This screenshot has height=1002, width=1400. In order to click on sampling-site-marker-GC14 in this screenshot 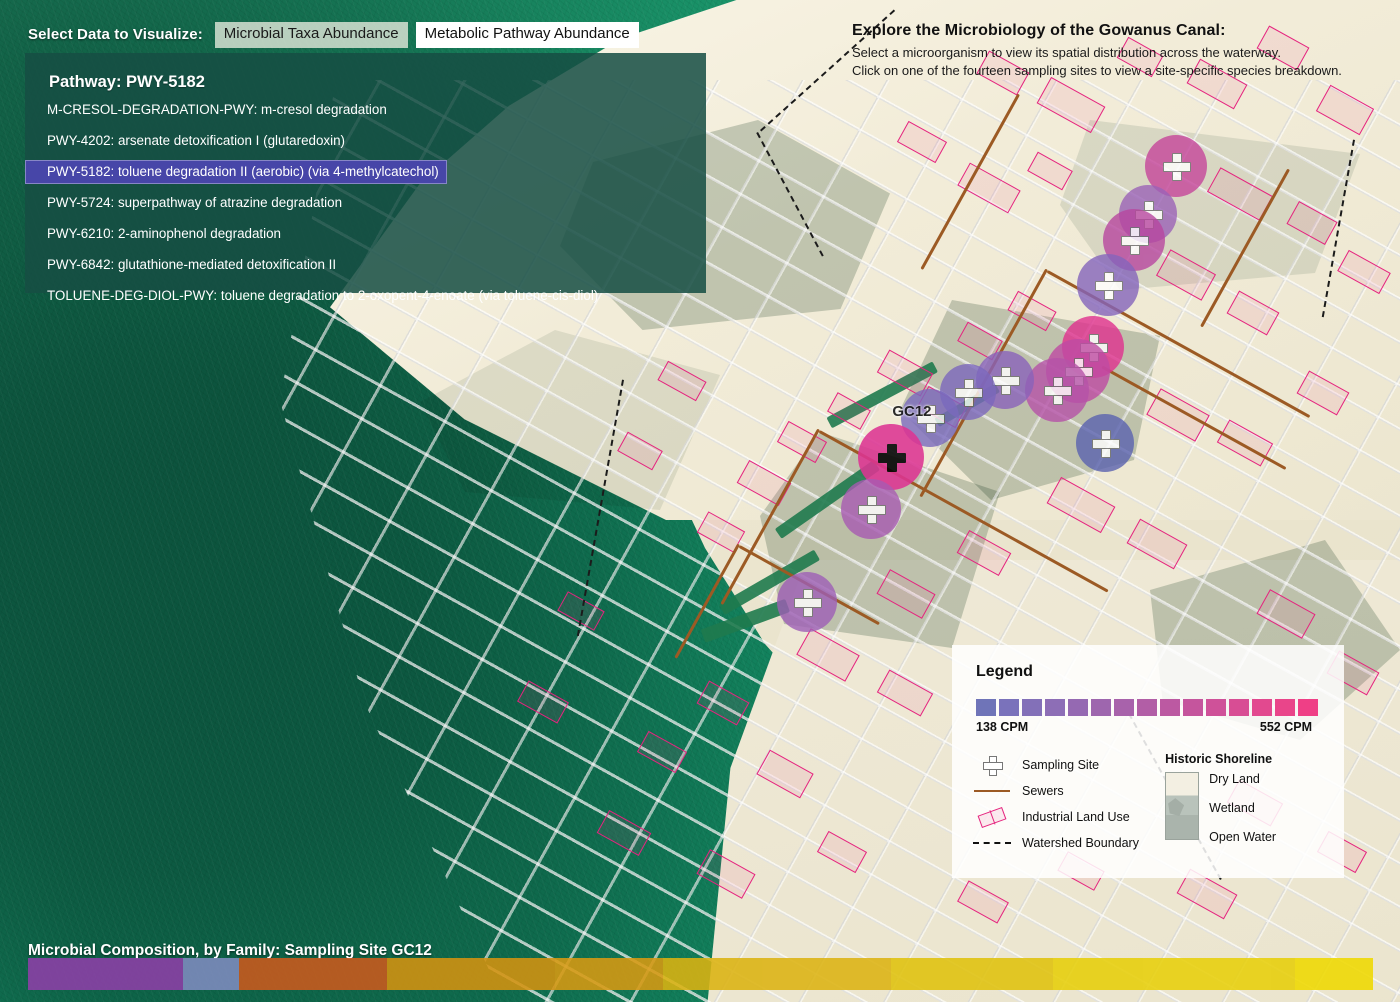, I will do `click(807, 602)`.